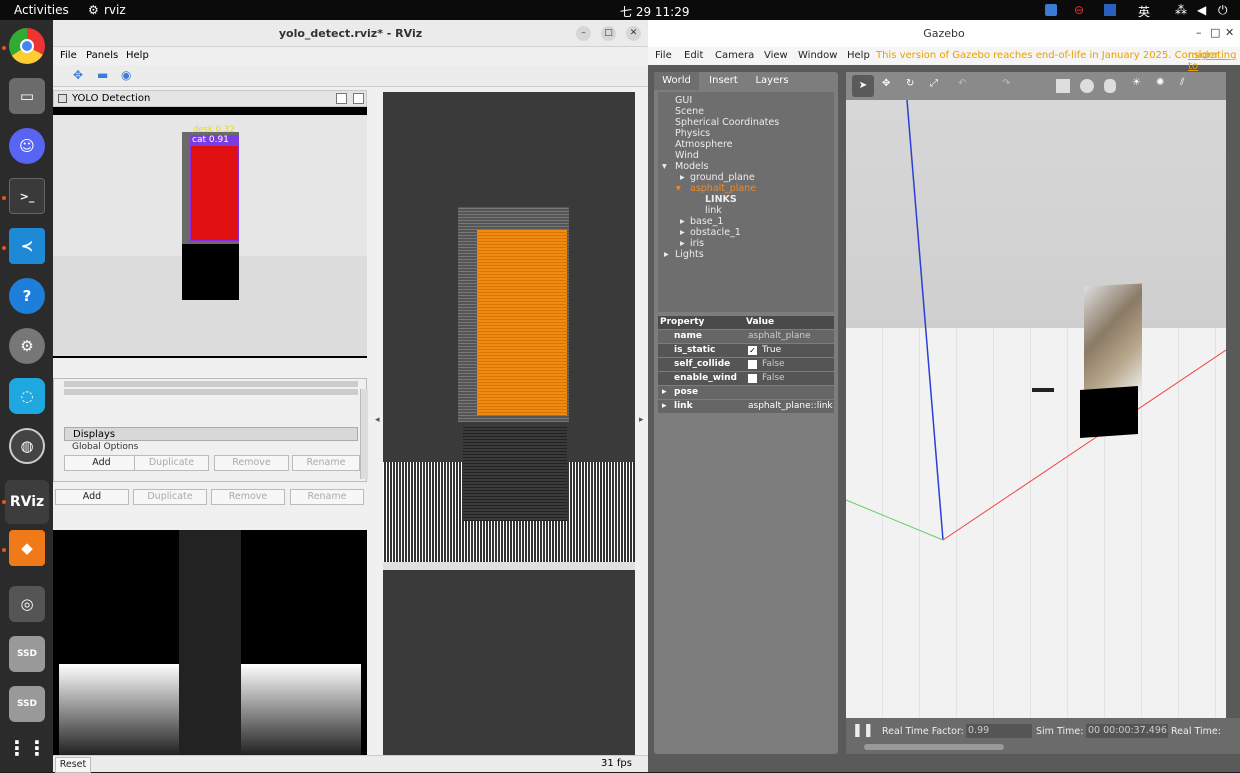  Describe the element at coordinates (105, 447) in the screenshot. I see `global-options-item: Global Options` at that location.